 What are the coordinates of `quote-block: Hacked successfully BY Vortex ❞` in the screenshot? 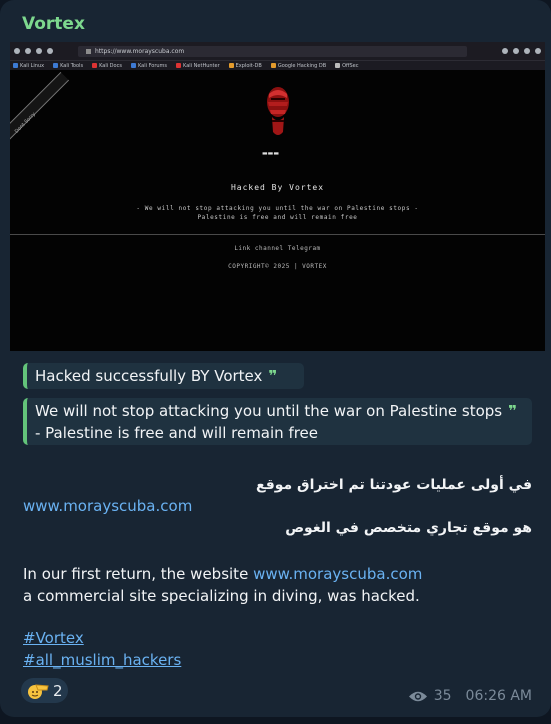 It's located at (163, 376).